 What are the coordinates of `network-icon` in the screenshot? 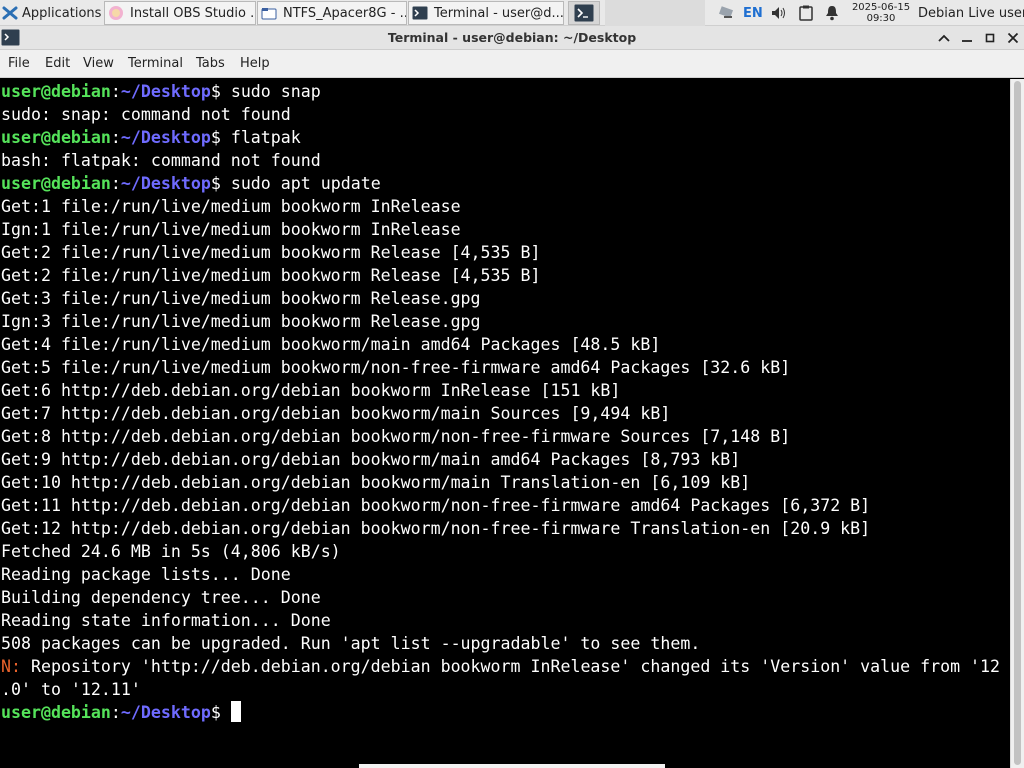 It's located at (727, 13).